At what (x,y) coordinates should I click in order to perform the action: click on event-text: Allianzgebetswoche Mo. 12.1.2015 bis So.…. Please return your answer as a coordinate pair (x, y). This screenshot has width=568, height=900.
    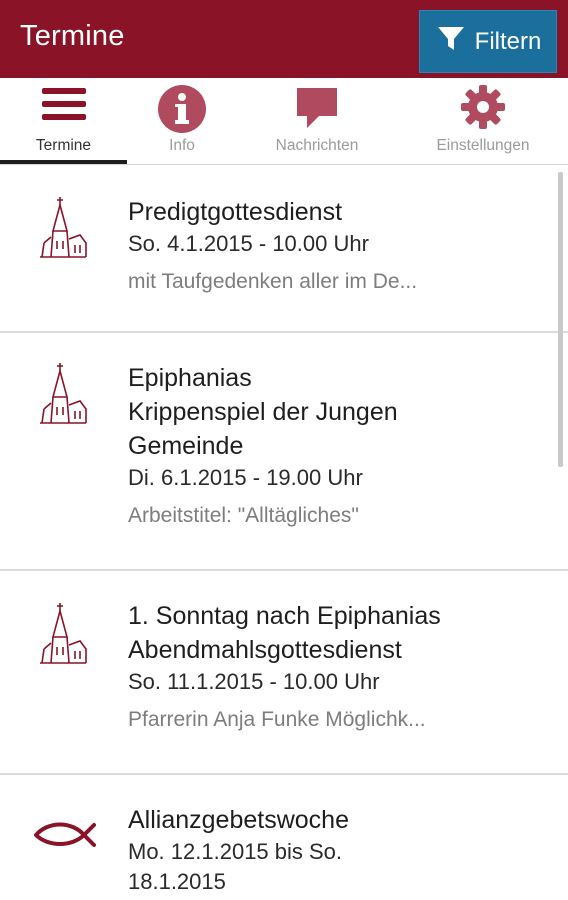
    Looking at the image, I should click on (335, 850).